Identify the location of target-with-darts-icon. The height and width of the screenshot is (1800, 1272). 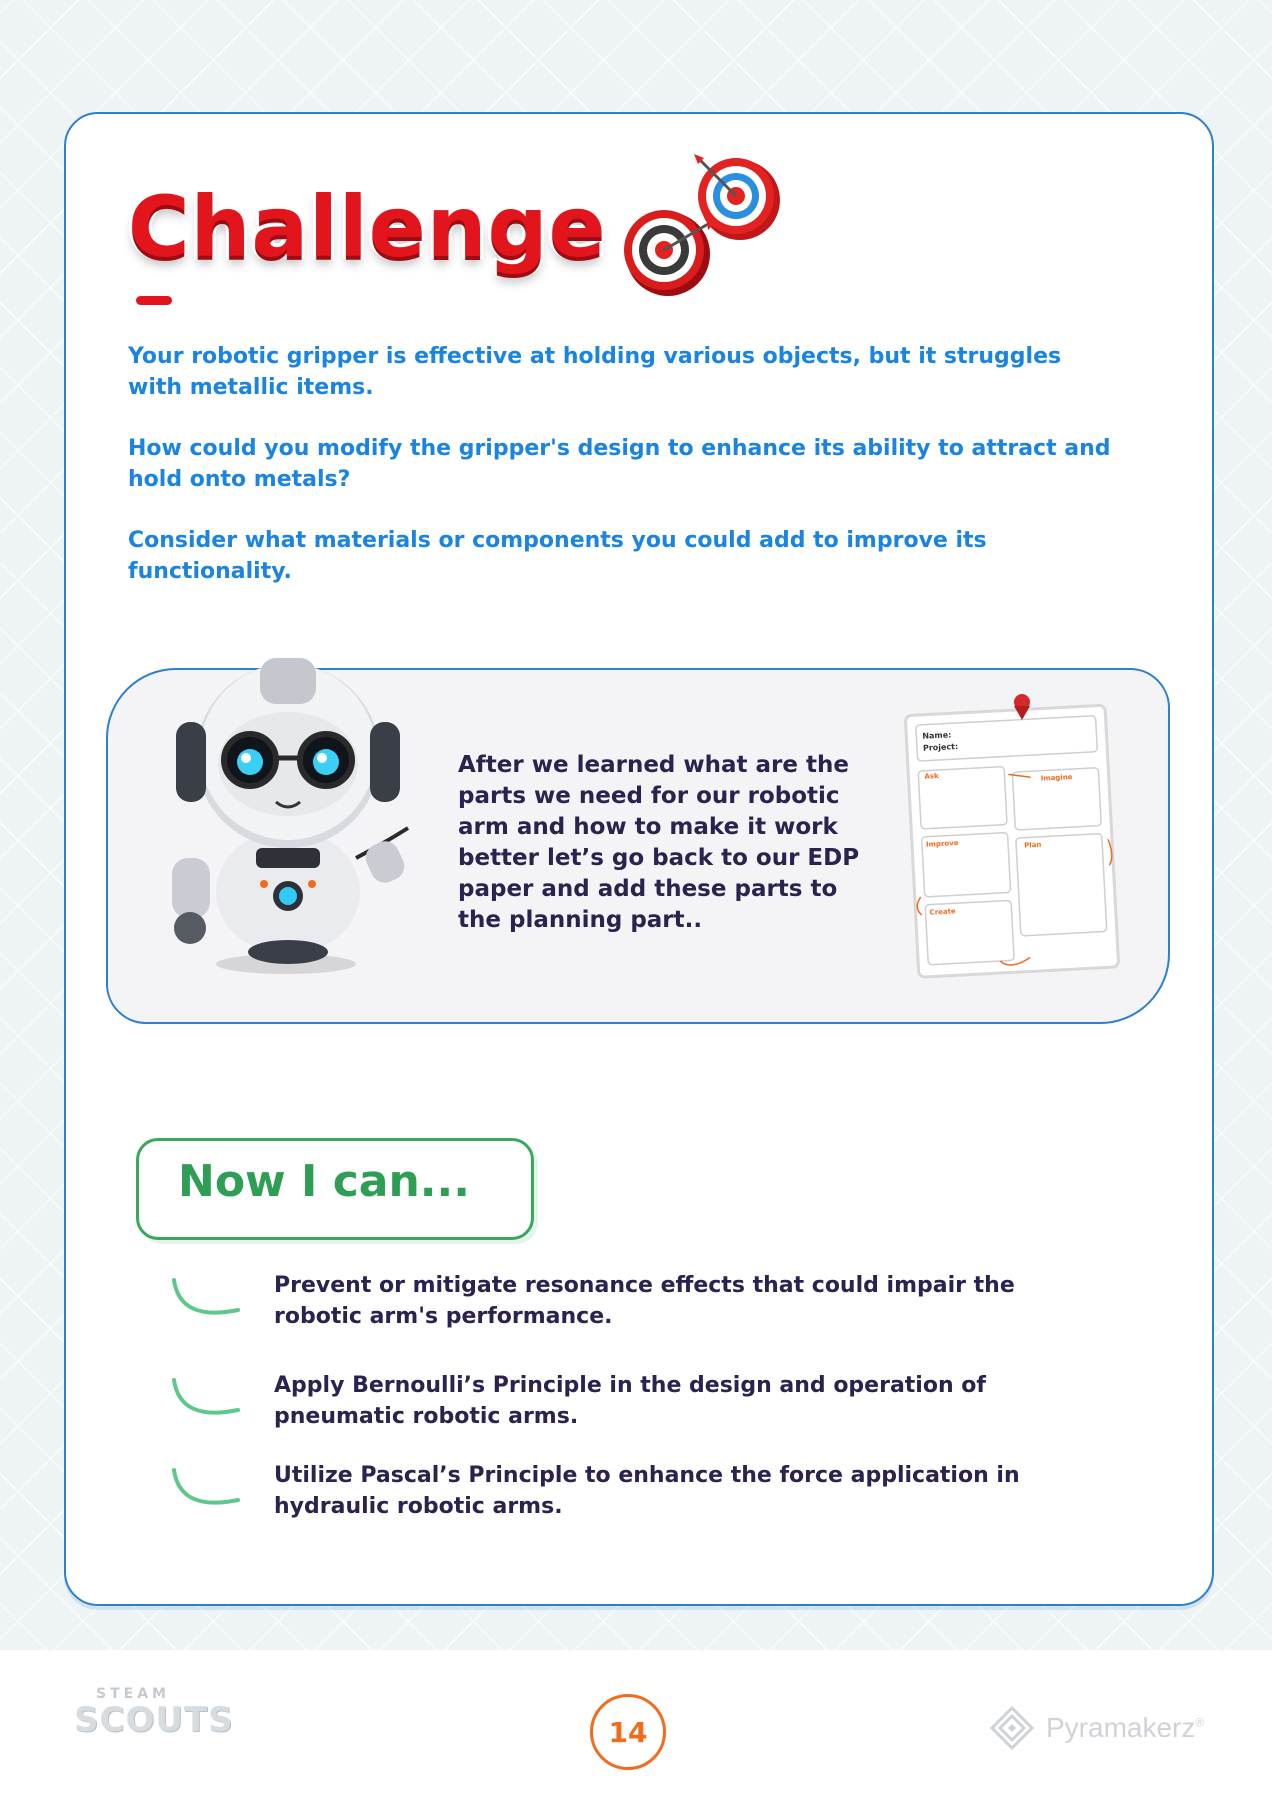
(702, 225).